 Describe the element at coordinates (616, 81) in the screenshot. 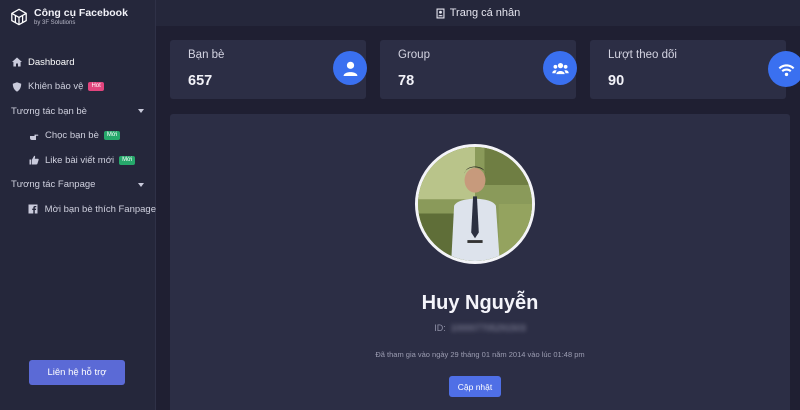

I see `stat-value: 90` at that location.